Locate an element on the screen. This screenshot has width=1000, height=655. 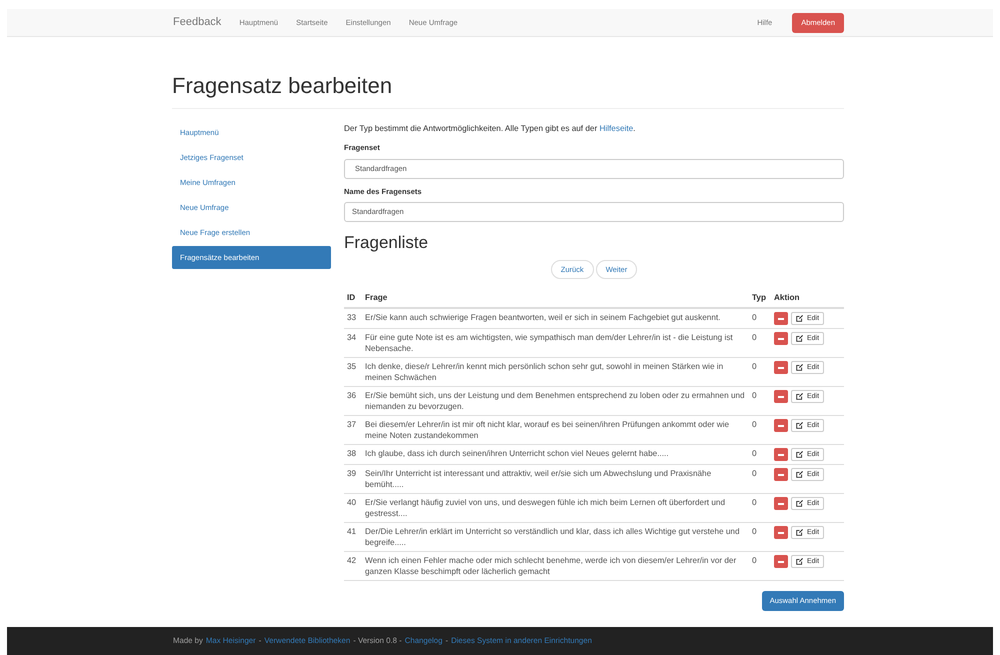
table-cell: 41 is located at coordinates (351, 531).